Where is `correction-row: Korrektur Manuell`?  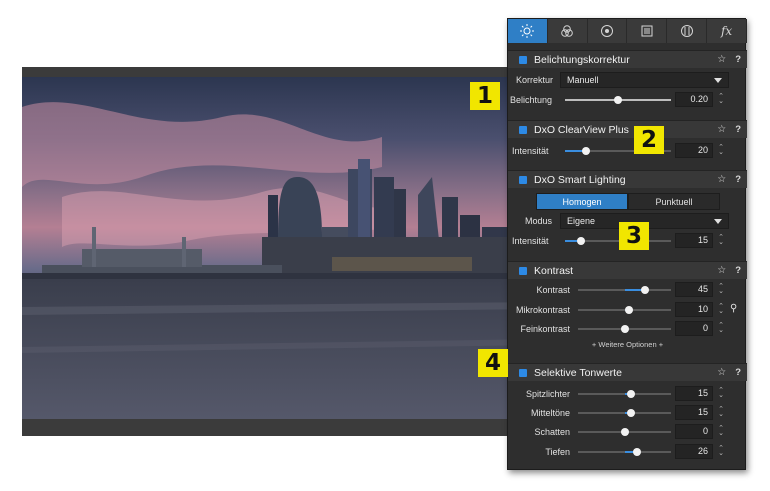
correction-row: Korrektur Manuell is located at coordinates (627, 80).